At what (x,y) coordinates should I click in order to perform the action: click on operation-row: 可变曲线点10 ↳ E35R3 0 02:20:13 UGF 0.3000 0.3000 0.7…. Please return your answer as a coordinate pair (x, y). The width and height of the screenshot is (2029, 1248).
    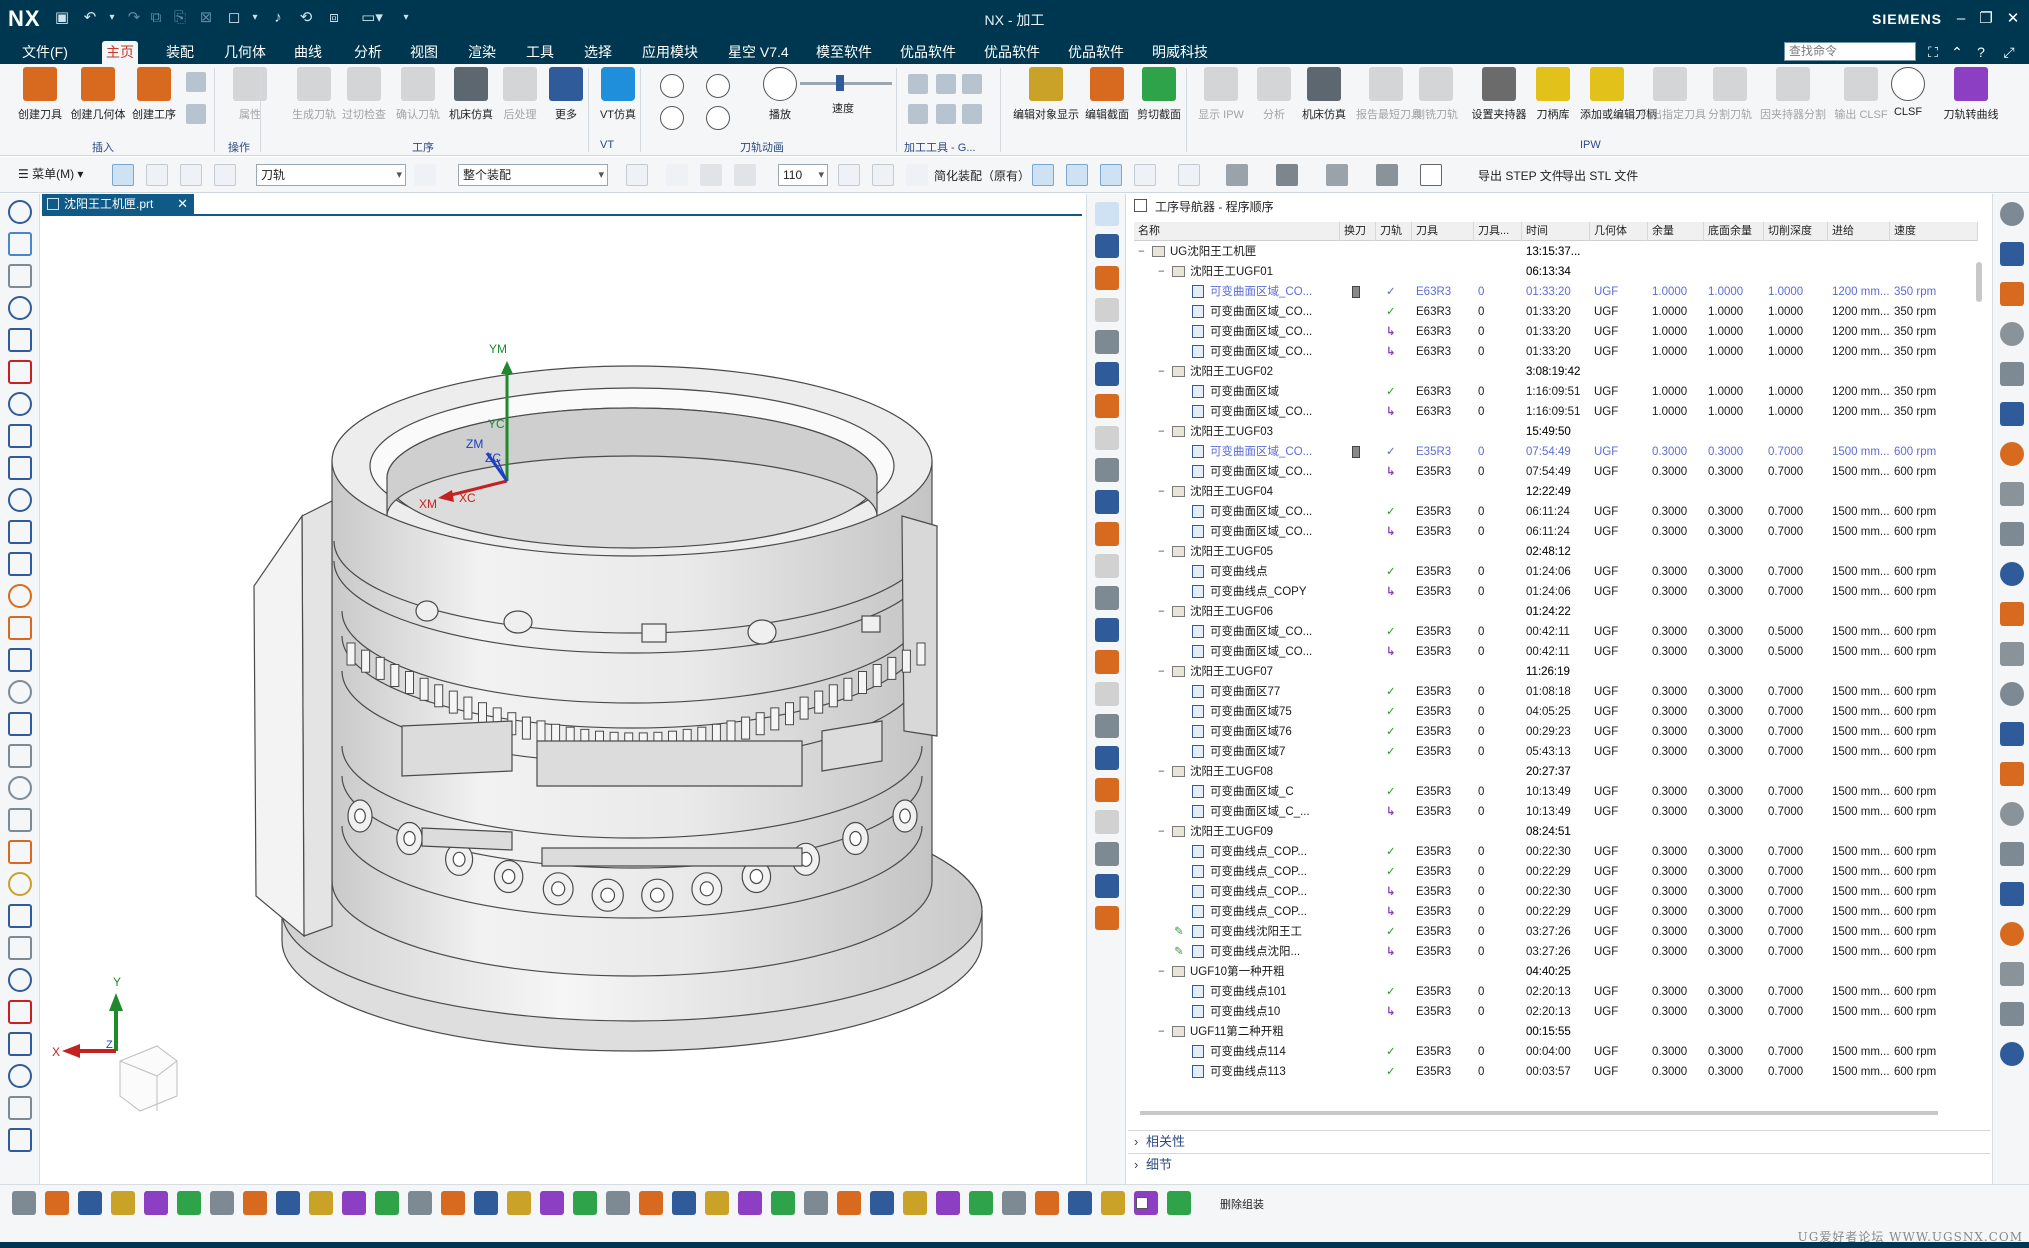
    Looking at the image, I should click on (1556, 1012).